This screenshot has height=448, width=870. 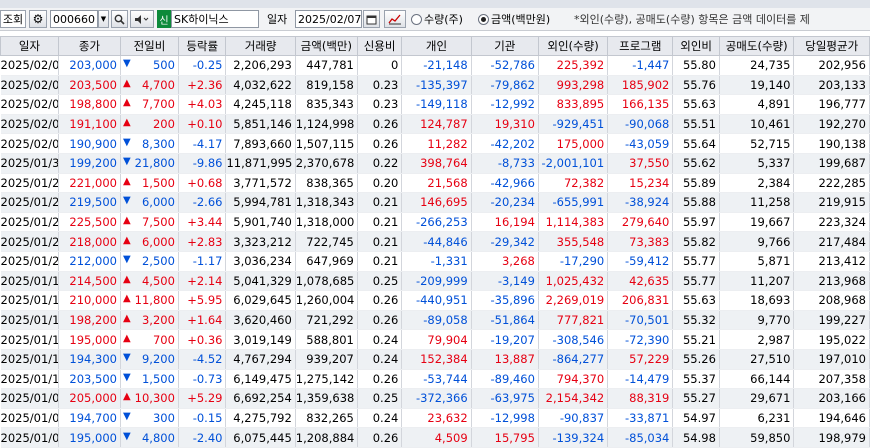 What do you see at coordinates (149, 46) in the screenshot?
I see `column-header: 전일비` at bounding box center [149, 46].